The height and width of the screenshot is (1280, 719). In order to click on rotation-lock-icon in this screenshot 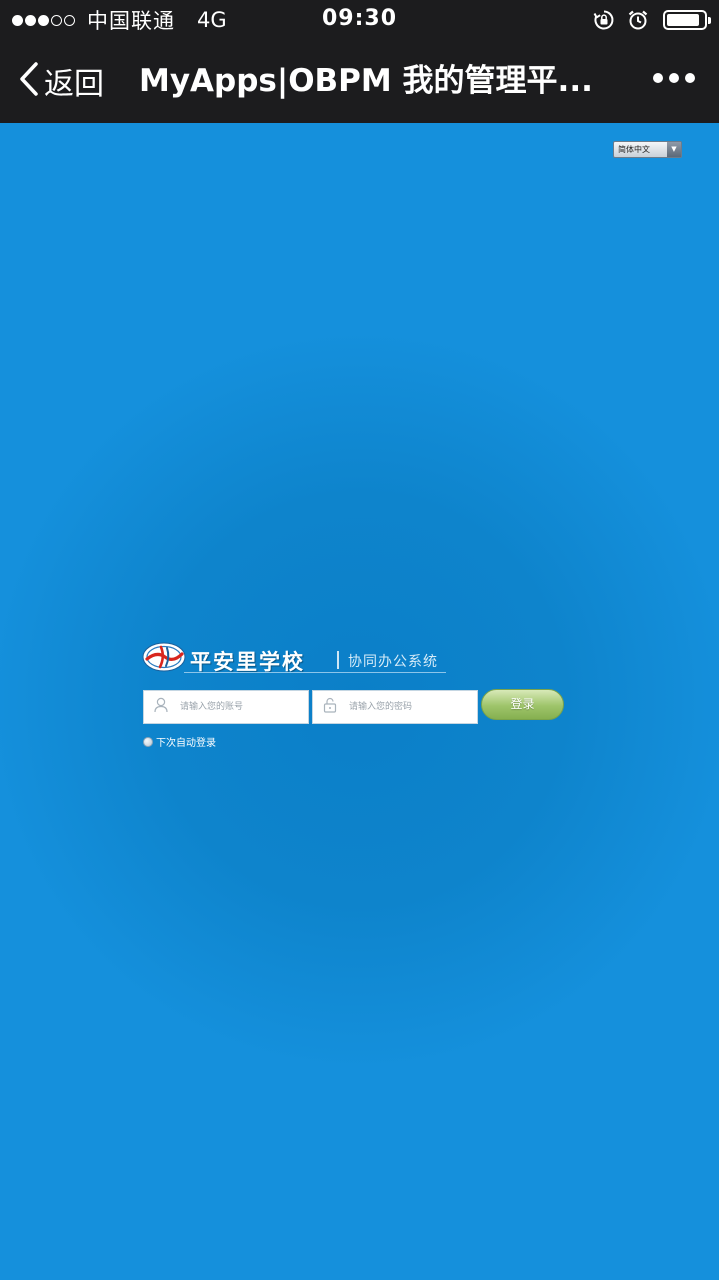, I will do `click(604, 20)`.